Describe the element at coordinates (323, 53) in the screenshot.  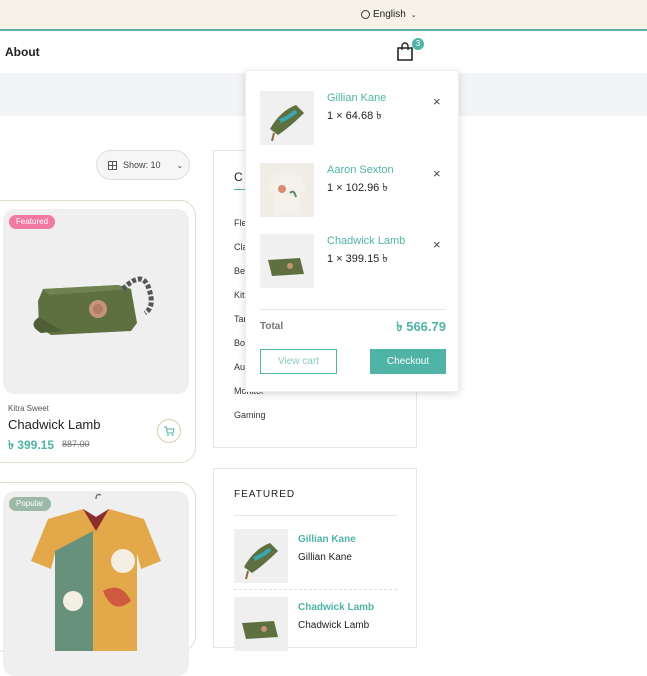
I see `main-nav: About 3` at that location.